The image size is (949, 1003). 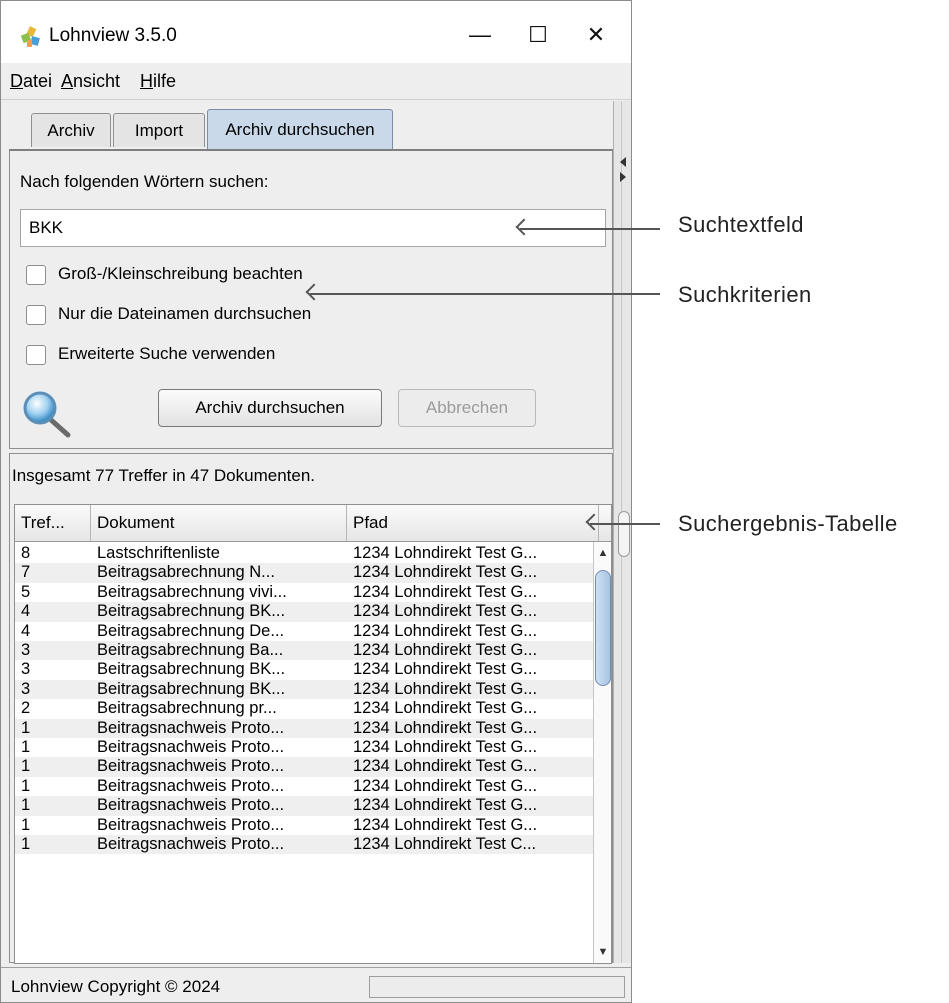 I want to click on cell-treffer: 2, so click(x=26, y=708).